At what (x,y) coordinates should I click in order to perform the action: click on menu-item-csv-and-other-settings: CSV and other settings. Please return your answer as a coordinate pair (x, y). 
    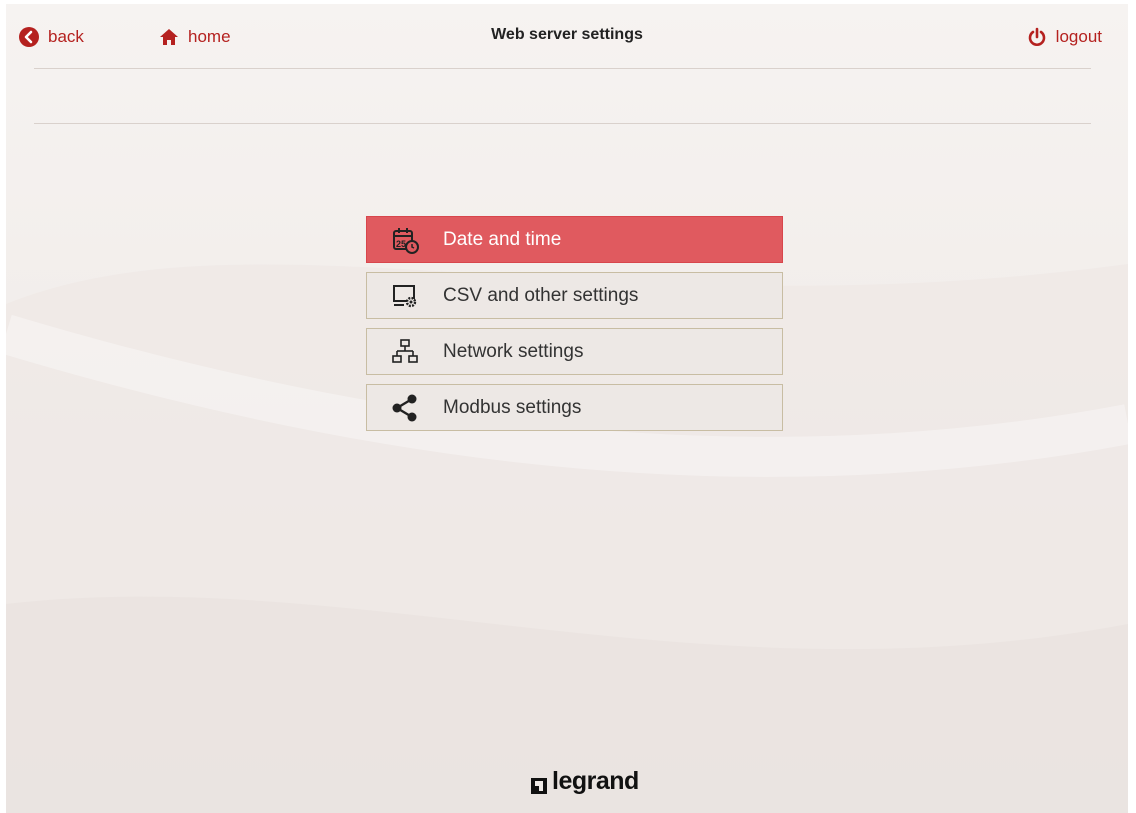
    Looking at the image, I should click on (574, 295).